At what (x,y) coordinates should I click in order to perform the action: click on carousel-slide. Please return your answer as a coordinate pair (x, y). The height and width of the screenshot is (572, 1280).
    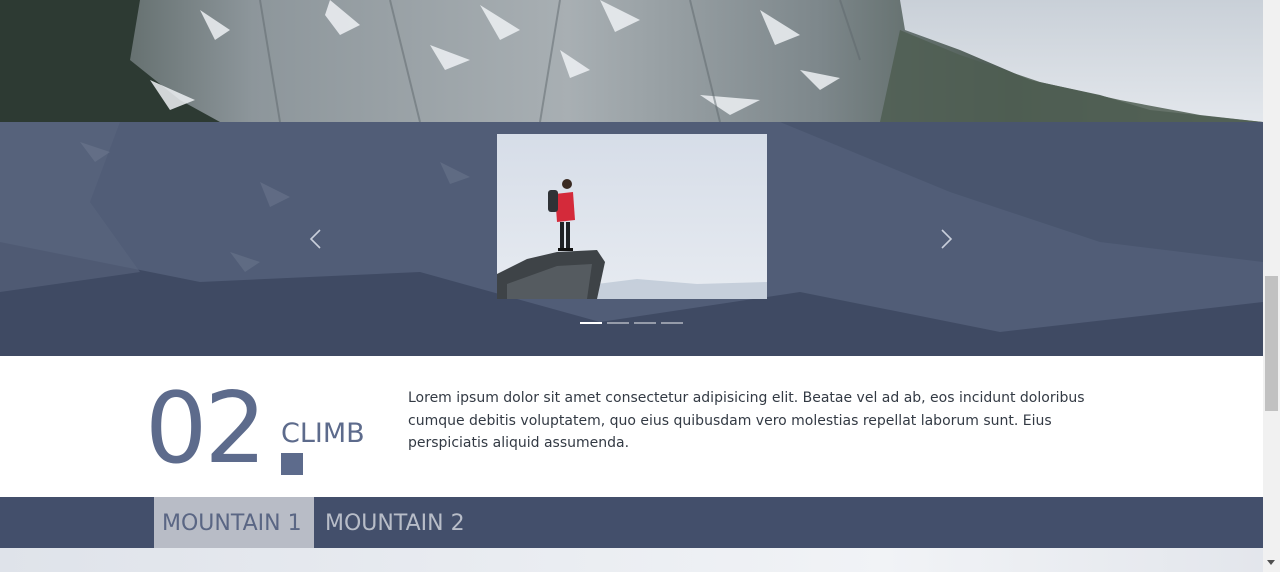
    Looking at the image, I should click on (632, 216).